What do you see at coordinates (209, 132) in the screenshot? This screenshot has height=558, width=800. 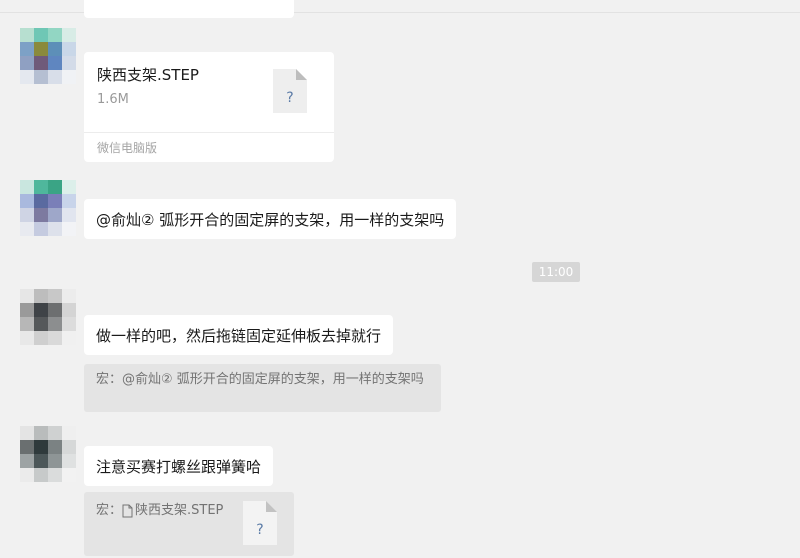 I see `file-card-divider` at bounding box center [209, 132].